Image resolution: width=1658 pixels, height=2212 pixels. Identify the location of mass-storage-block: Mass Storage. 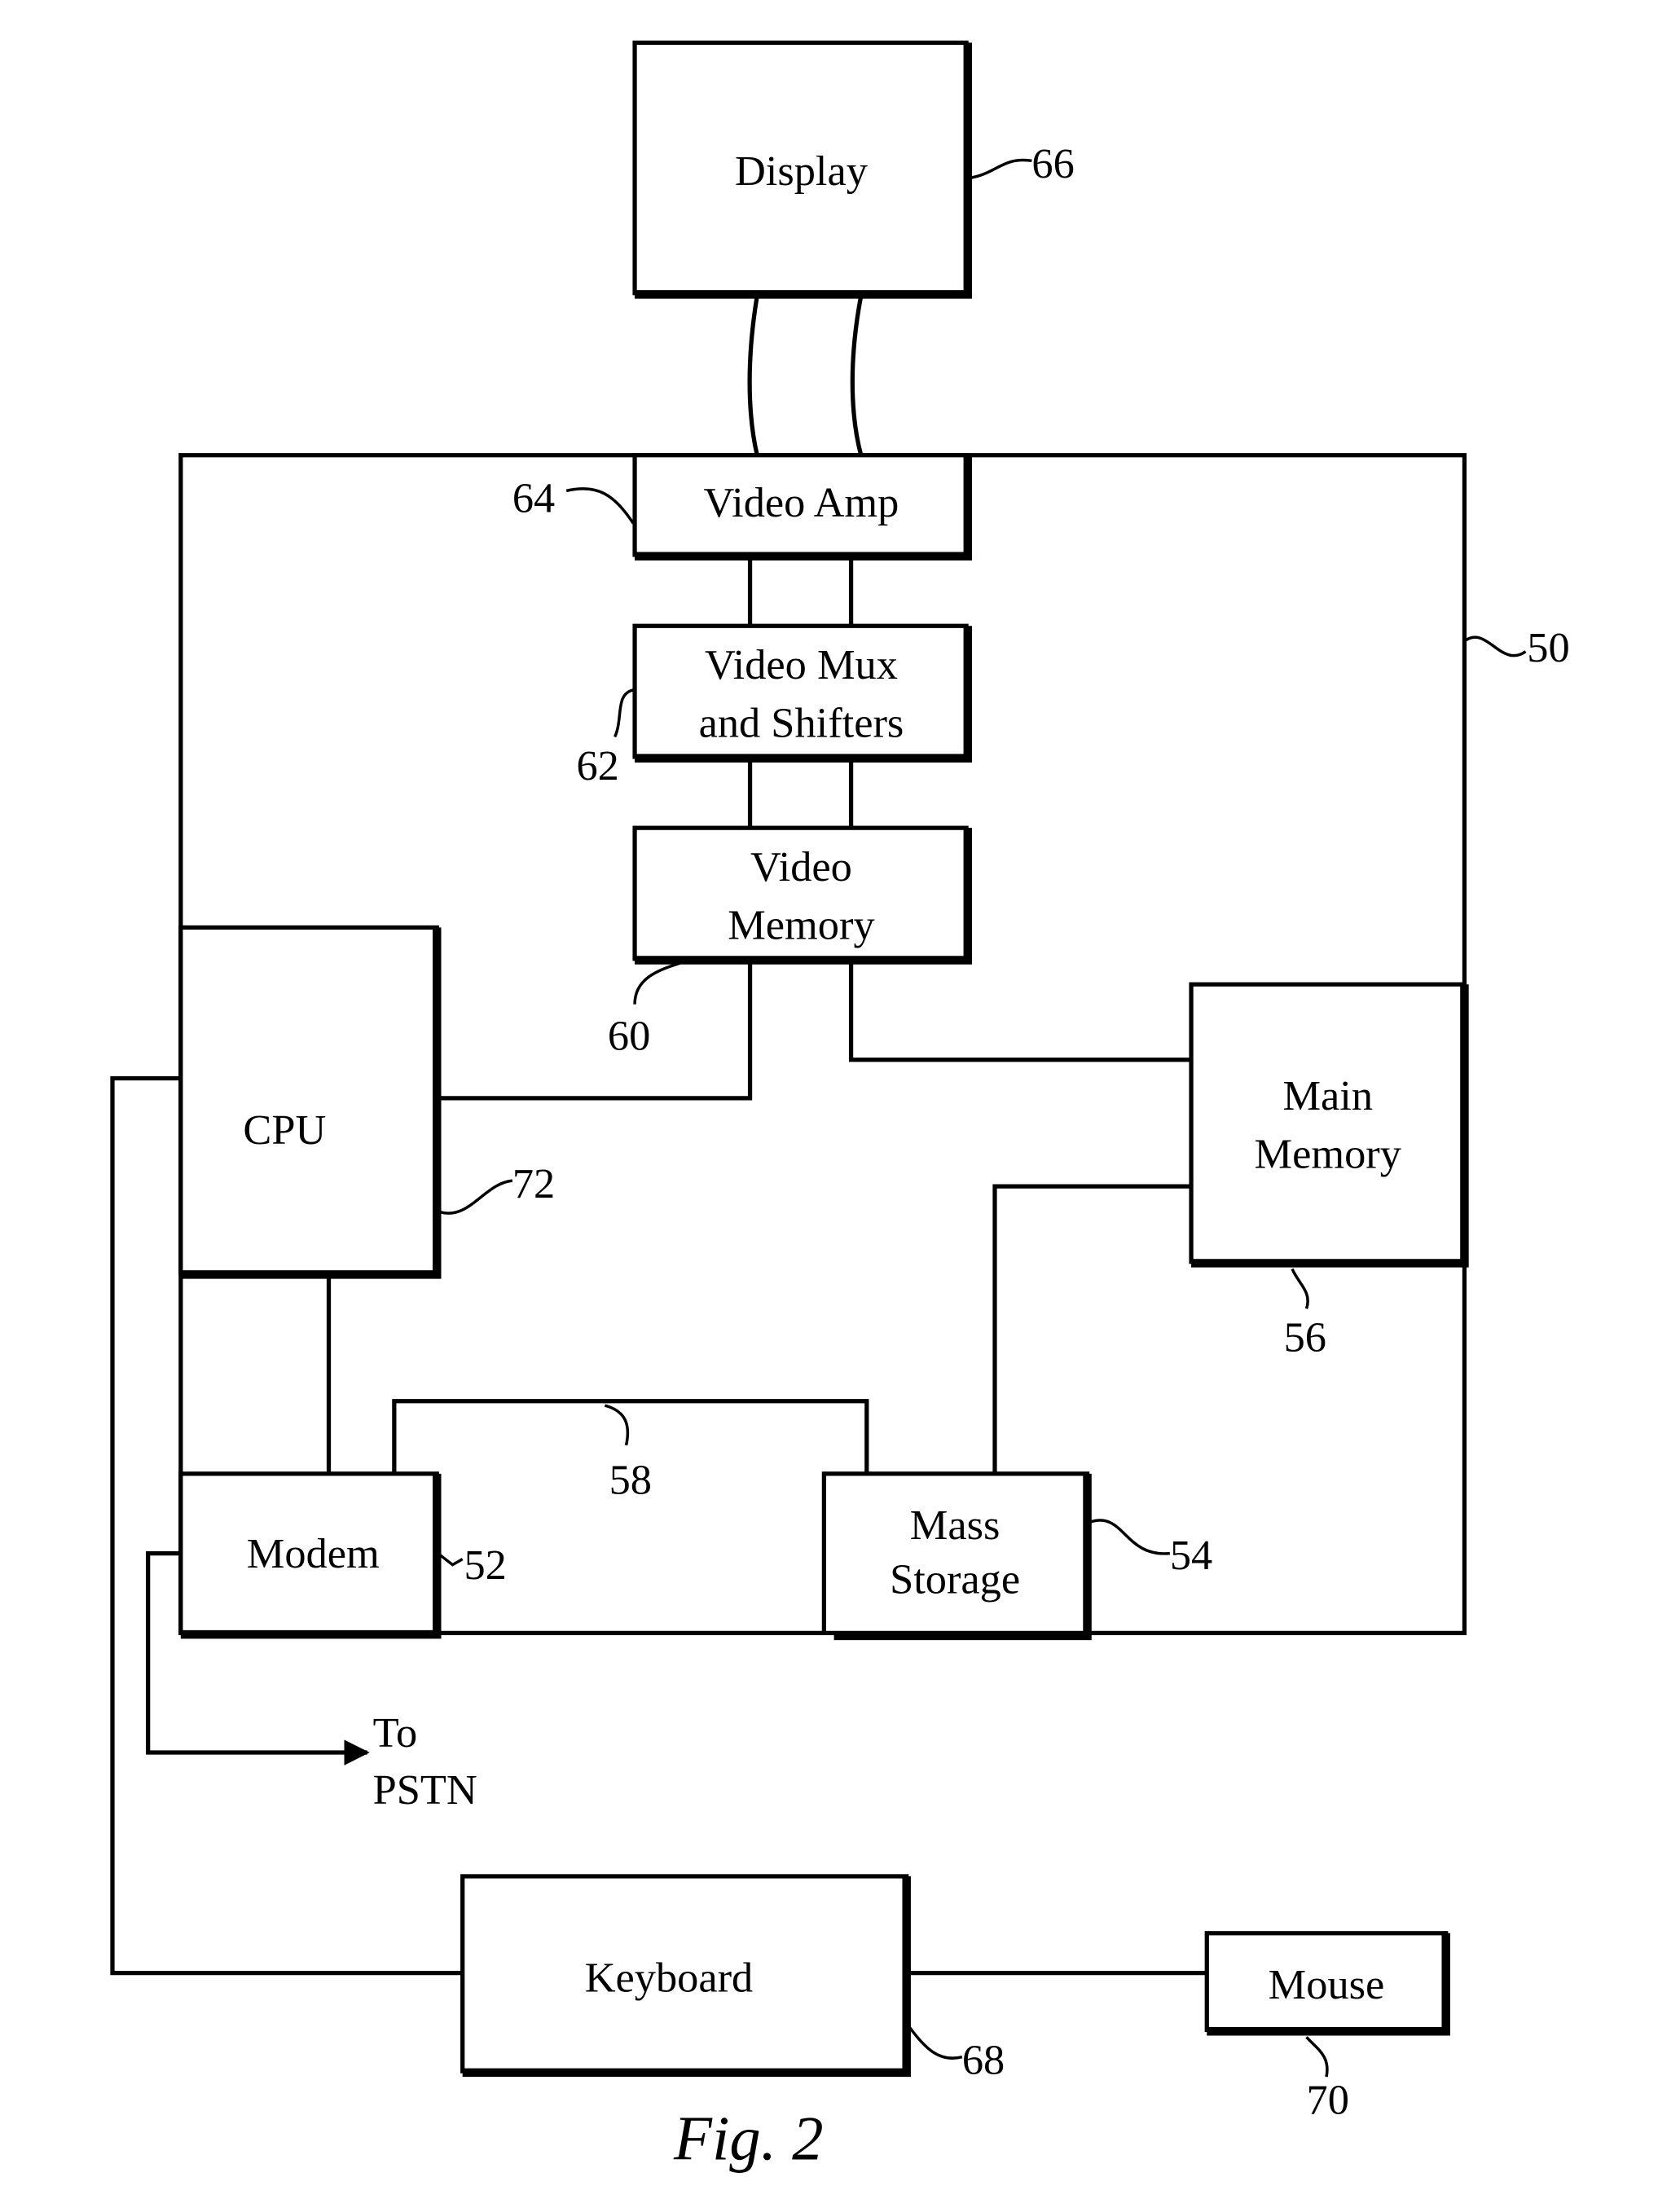
(957, 1556).